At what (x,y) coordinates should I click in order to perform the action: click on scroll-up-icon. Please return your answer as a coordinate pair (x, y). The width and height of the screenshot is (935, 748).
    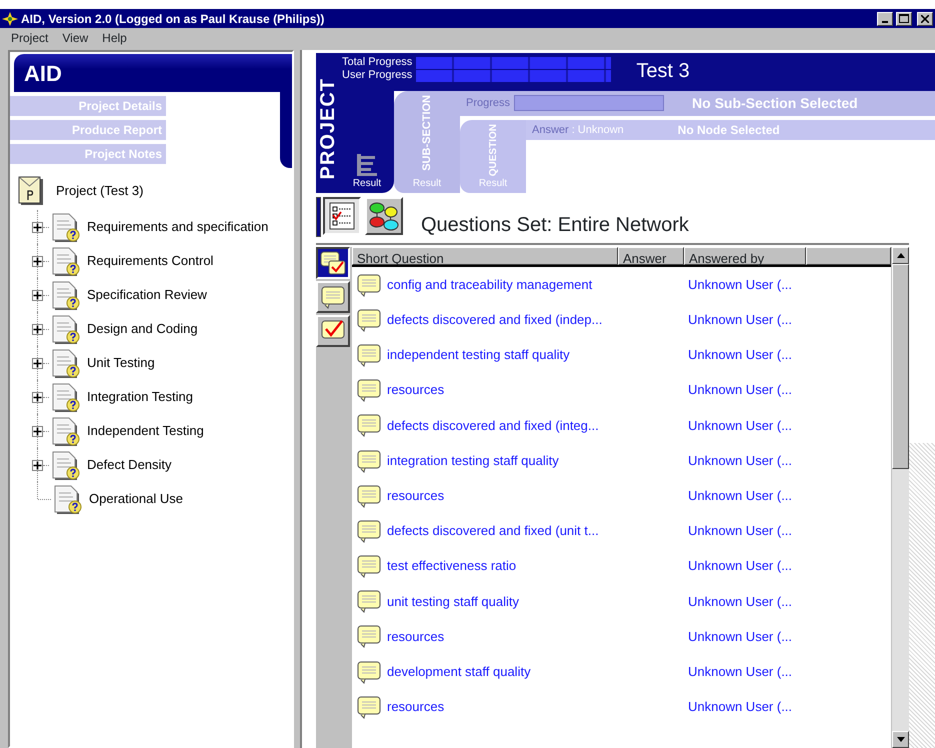
    Looking at the image, I should click on (900, 255).